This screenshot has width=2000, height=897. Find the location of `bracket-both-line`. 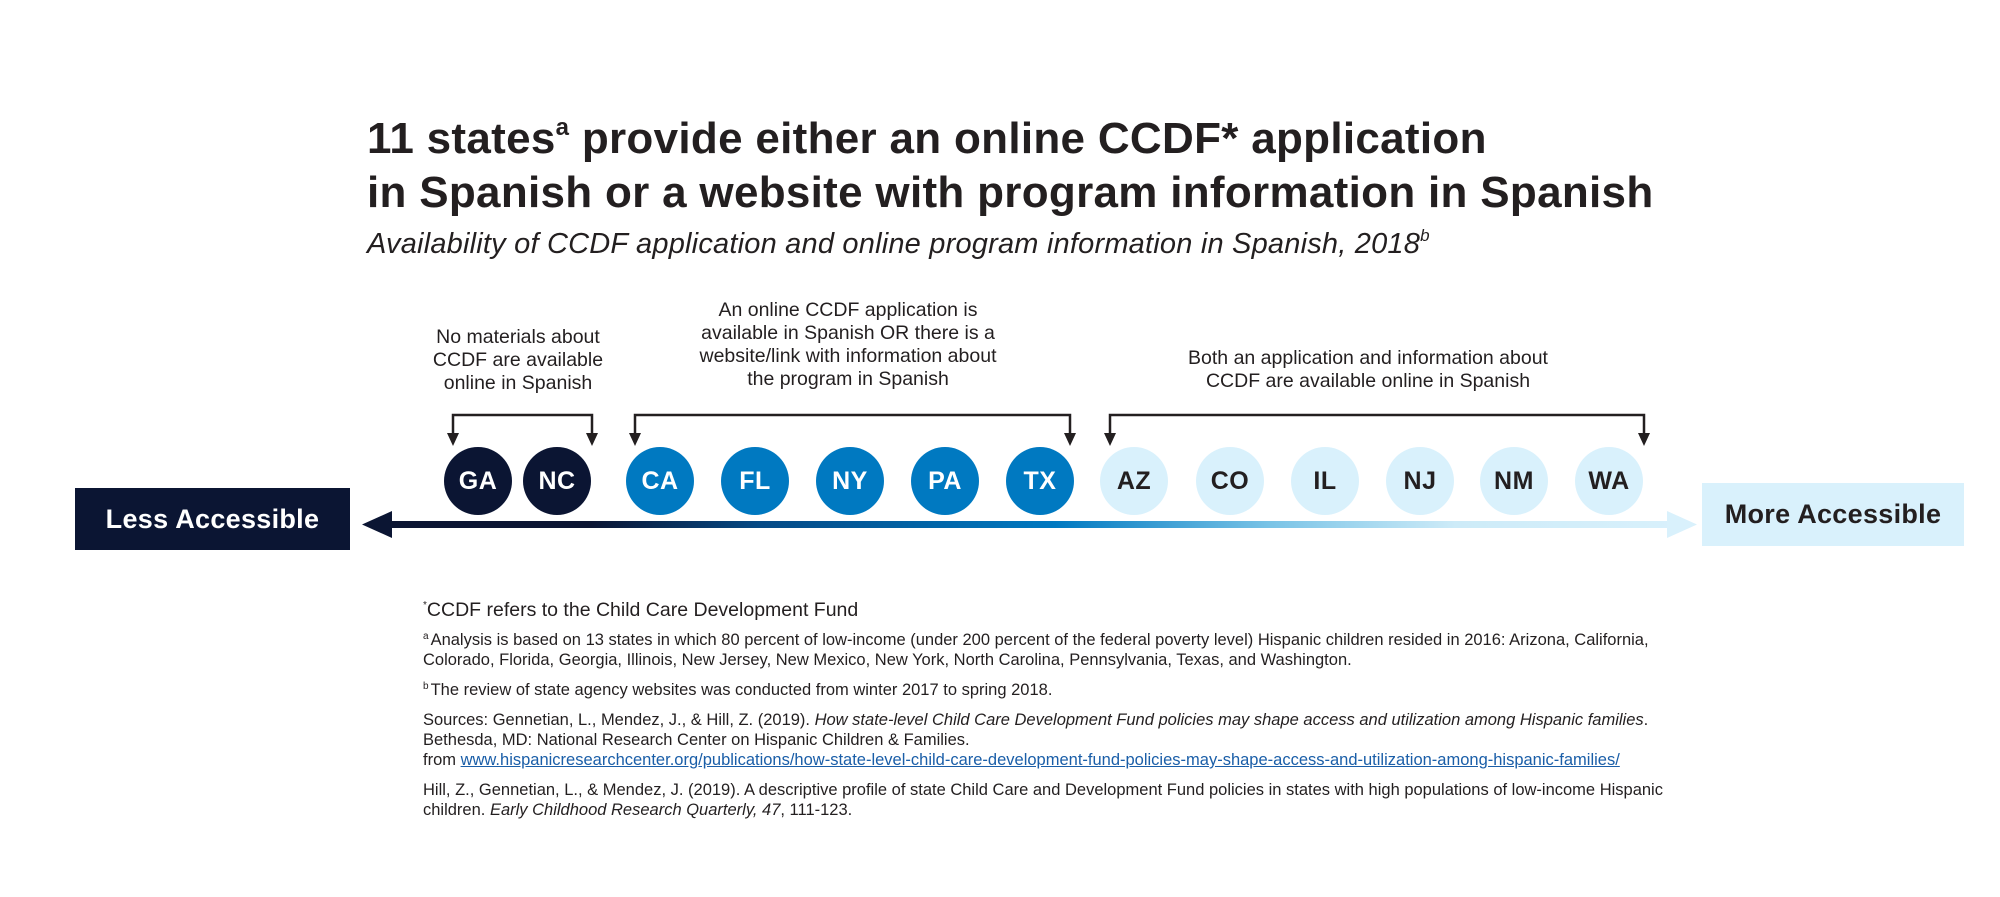

bracket-both-line is located at coordinates (1377, 423).